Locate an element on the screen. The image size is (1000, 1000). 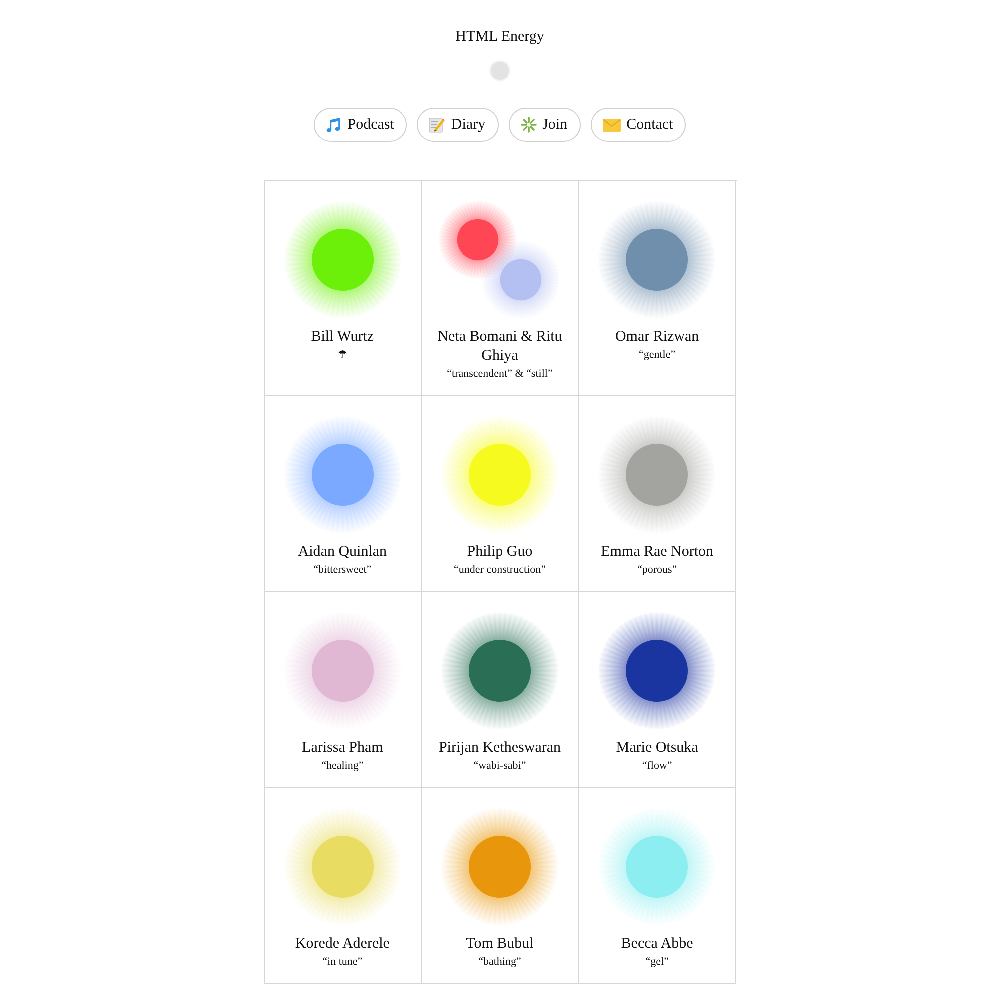
project-card: Korede Aderele “in tune” is located at coordinates (343, 886).